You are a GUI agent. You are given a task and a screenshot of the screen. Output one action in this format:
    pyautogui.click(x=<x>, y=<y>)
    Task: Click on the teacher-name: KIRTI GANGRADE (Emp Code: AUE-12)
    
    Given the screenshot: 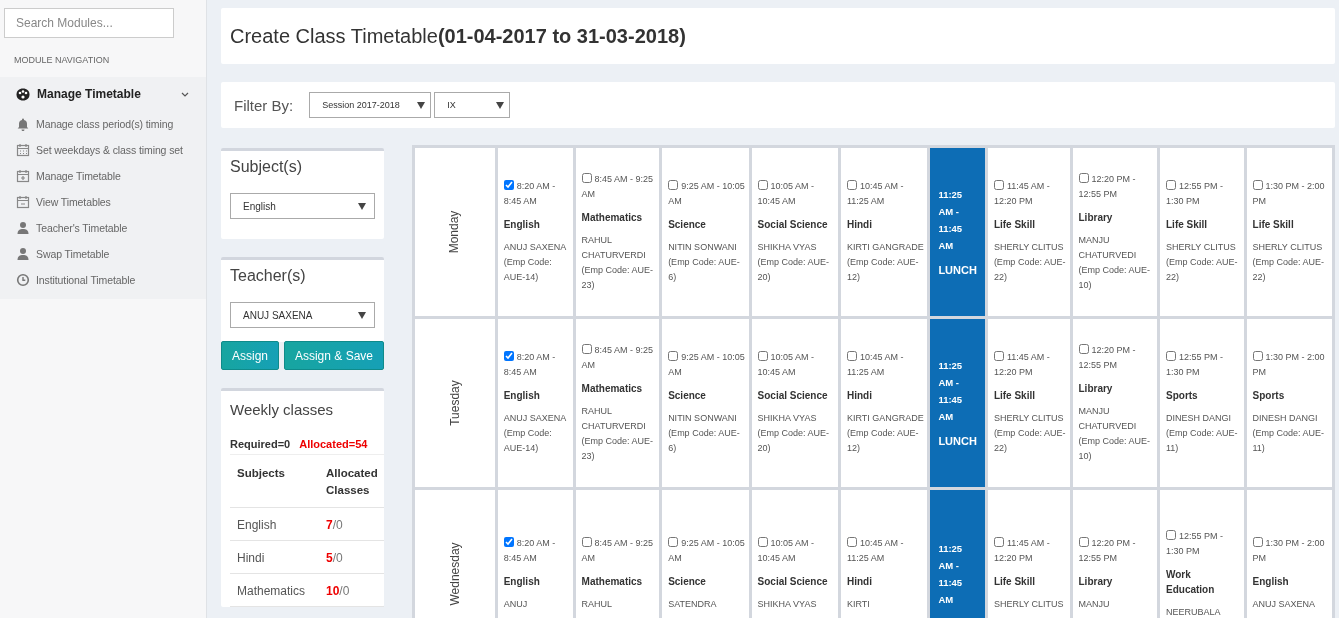 What is the action you would take?
    pyautogui.click(x=885, y=262)
    